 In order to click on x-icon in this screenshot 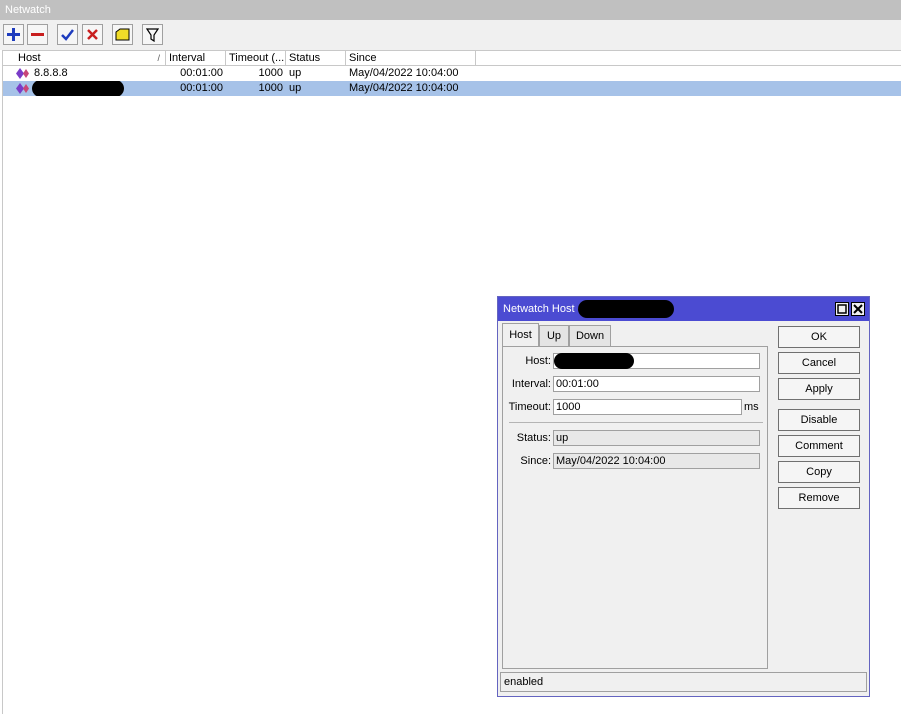, I will do `click(92, 34)`.